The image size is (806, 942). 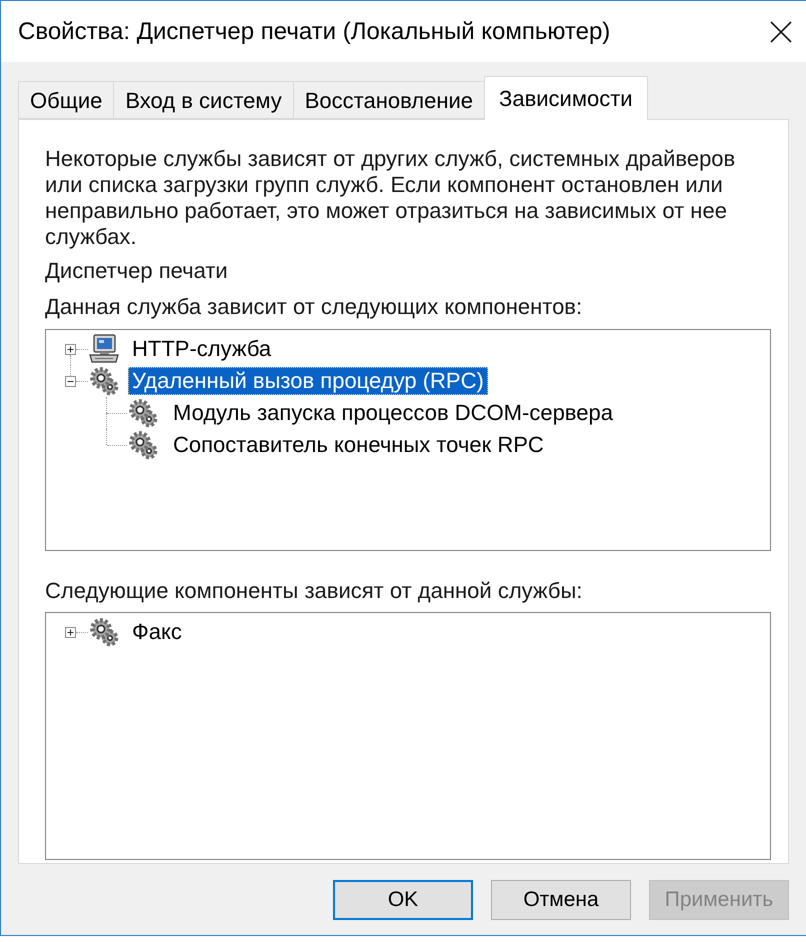 I want to click on tree-item: Факс, so click(x=157, y=632).